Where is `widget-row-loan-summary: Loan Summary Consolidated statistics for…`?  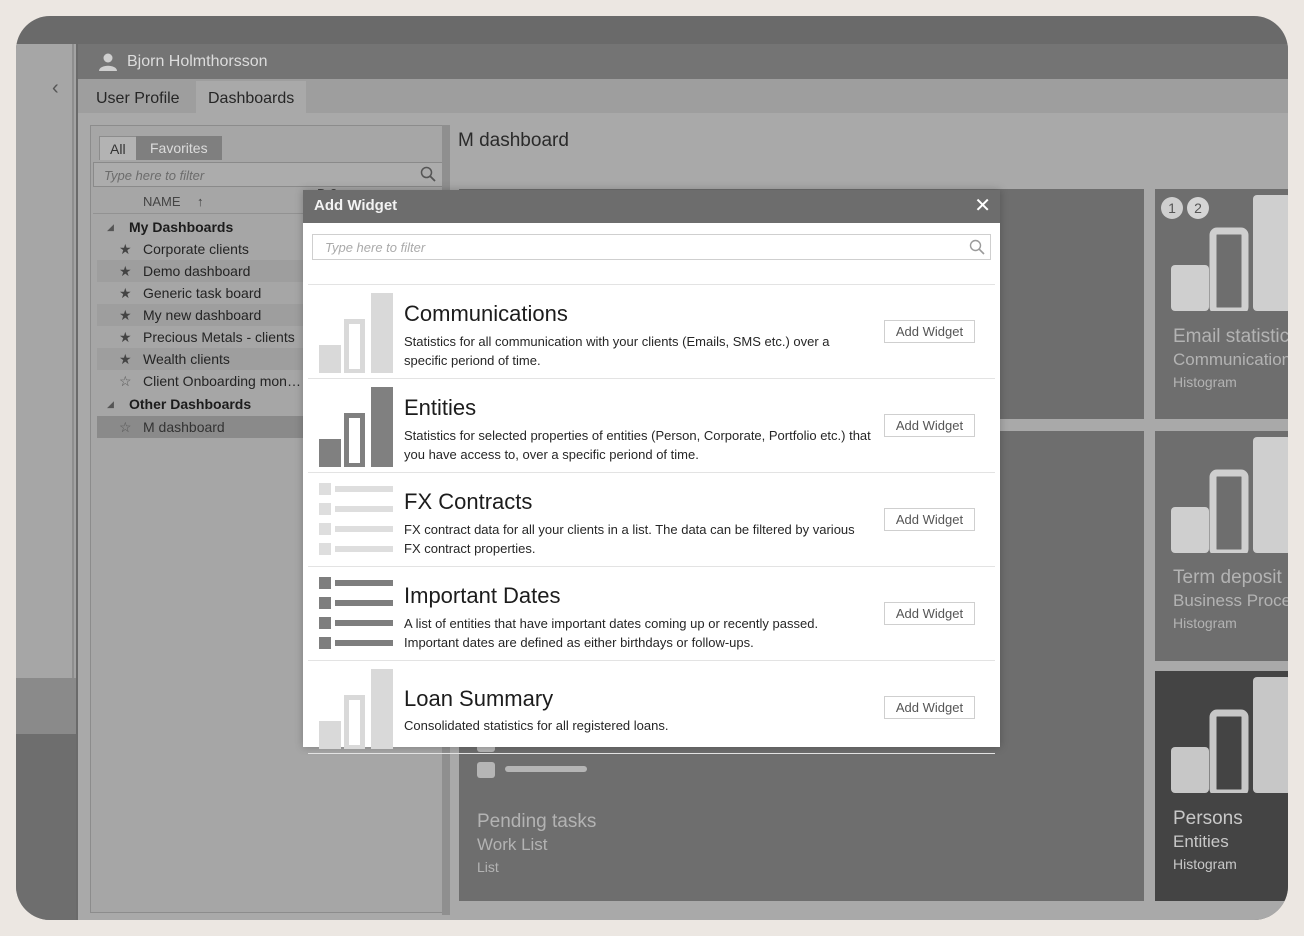
widget-row-loan-summary: Loan Summary Consolidated statistics for… is located at coordinates (651, 707).